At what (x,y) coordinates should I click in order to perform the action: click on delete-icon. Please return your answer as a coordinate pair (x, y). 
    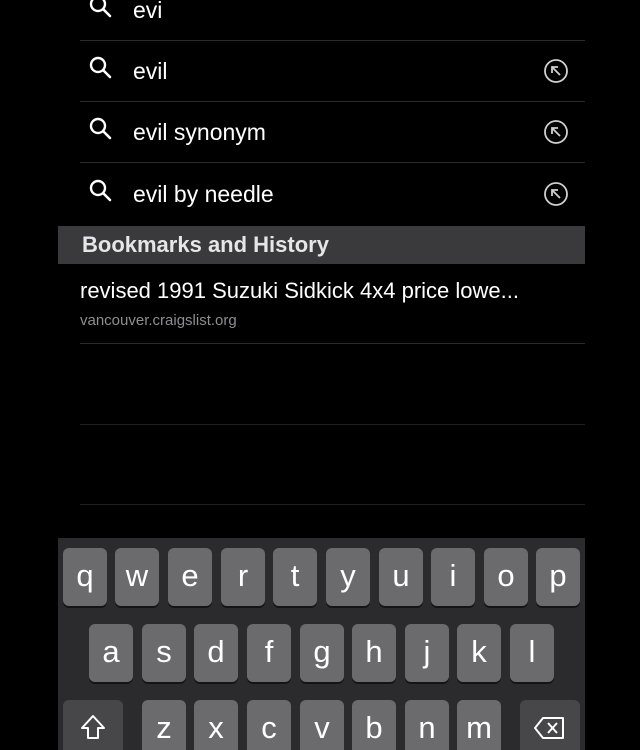
    Looking at the image, I should click on (550, 725).